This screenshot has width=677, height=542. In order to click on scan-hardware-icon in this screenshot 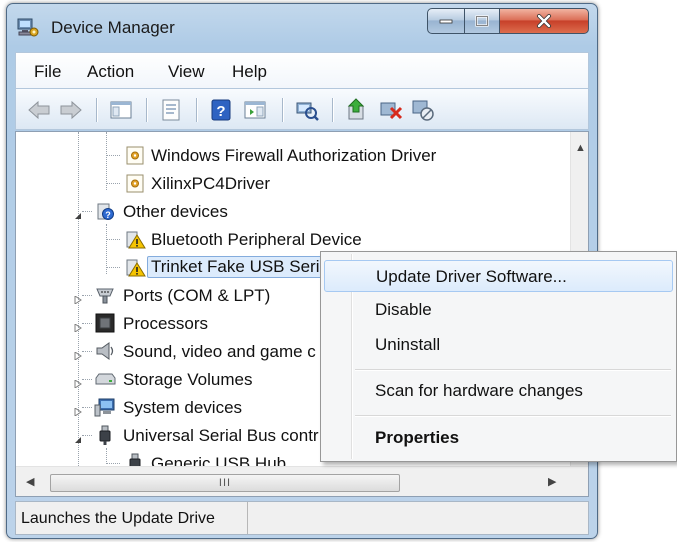, I will do `click(307, 110)`.